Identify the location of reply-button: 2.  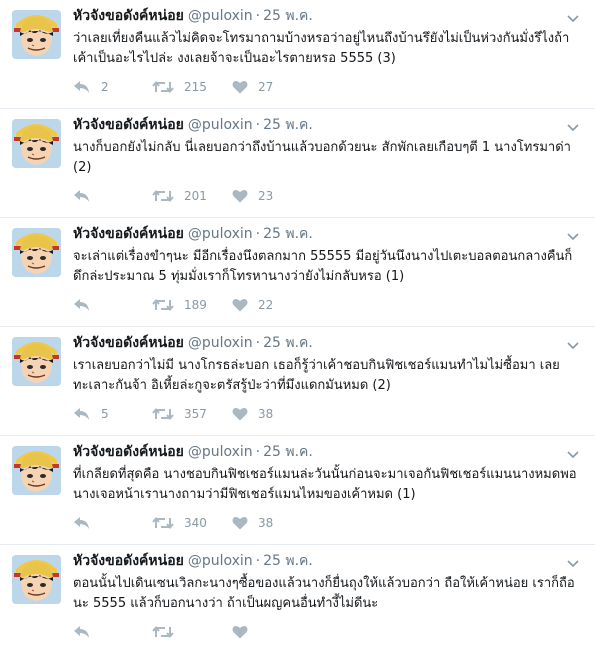
(112, 87).